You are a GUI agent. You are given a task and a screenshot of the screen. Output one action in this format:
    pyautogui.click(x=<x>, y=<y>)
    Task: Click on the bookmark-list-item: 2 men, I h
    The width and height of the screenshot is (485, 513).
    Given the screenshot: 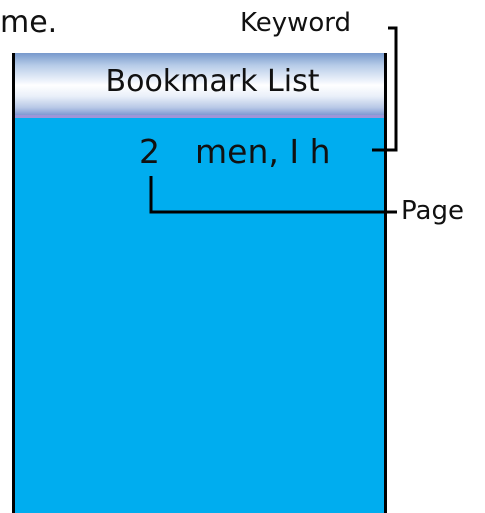 What is the action you would take?
    pyautogui.click(x=199, y=153)
    